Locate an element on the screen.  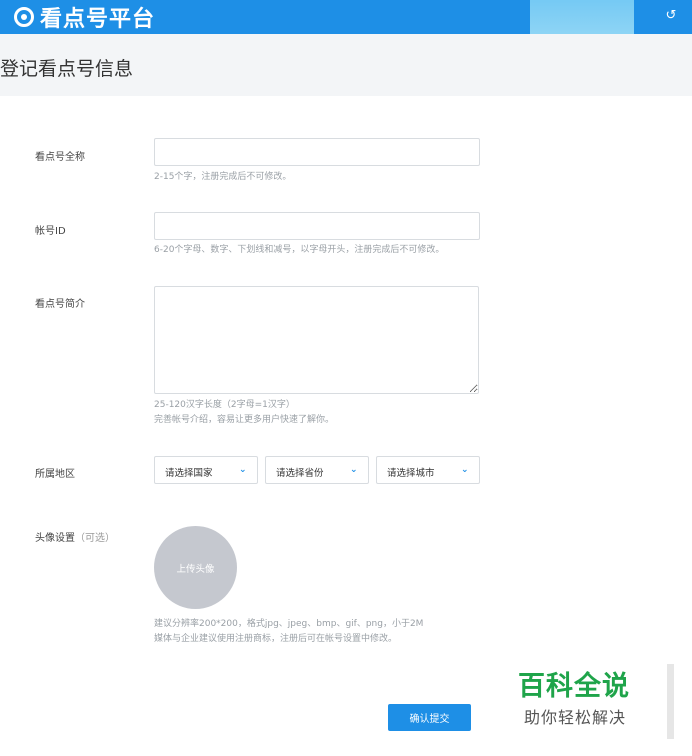
region-label: 所属地区 is located at coordinates (55, 474).